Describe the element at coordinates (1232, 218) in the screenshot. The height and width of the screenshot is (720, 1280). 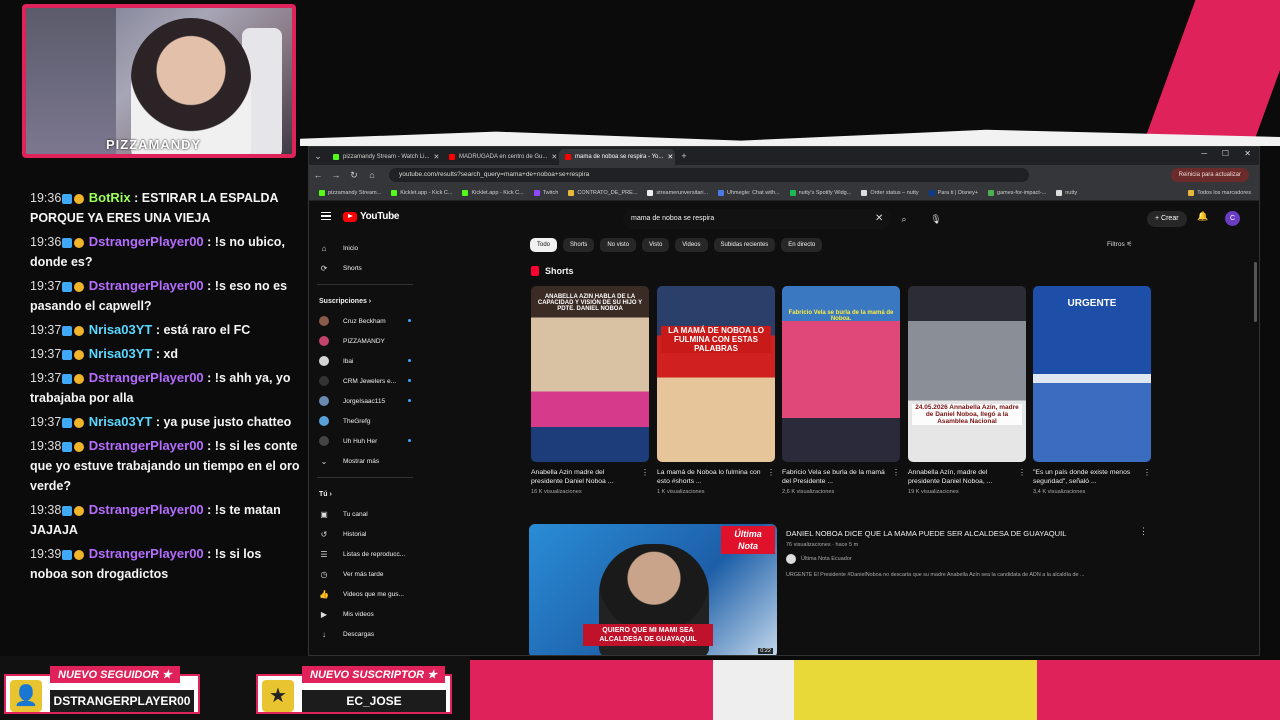
I see `account-avatar: C` at that location.